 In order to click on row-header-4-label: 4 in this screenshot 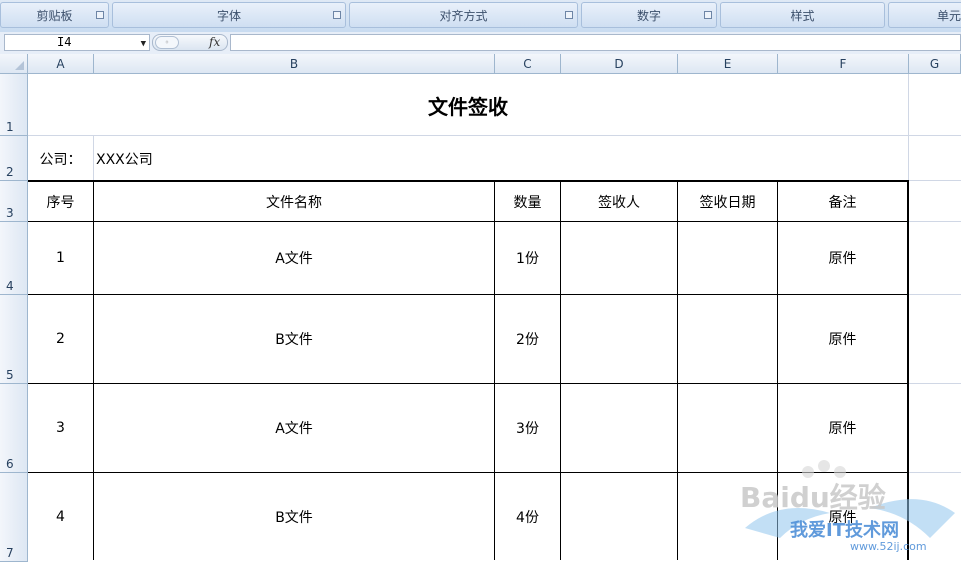, I will do `click(10, 286)`.